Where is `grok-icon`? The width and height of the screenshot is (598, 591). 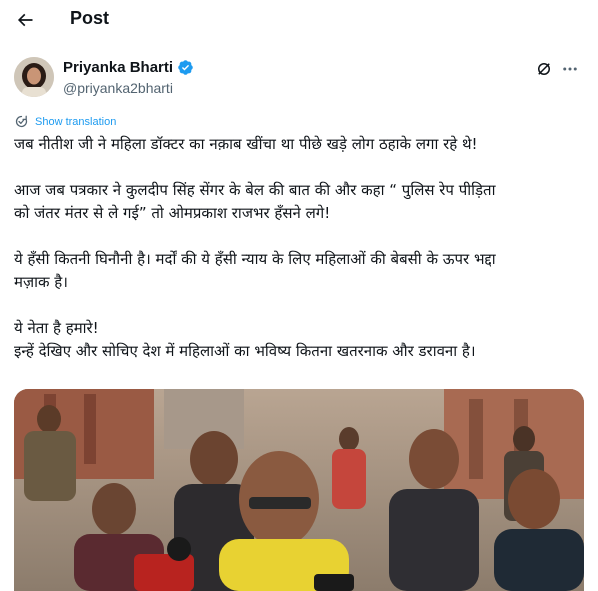 grok-icon is located at coordinates (544, 69).